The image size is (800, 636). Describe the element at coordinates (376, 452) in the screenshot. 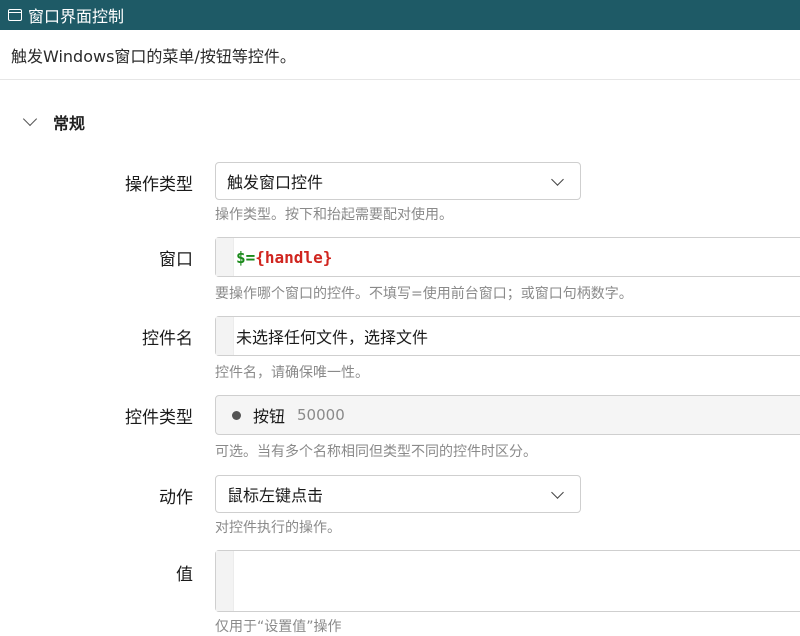

I see `control-type-hint: 可选。当有多个名称相同但类型不同的控件时区分。` at that location.